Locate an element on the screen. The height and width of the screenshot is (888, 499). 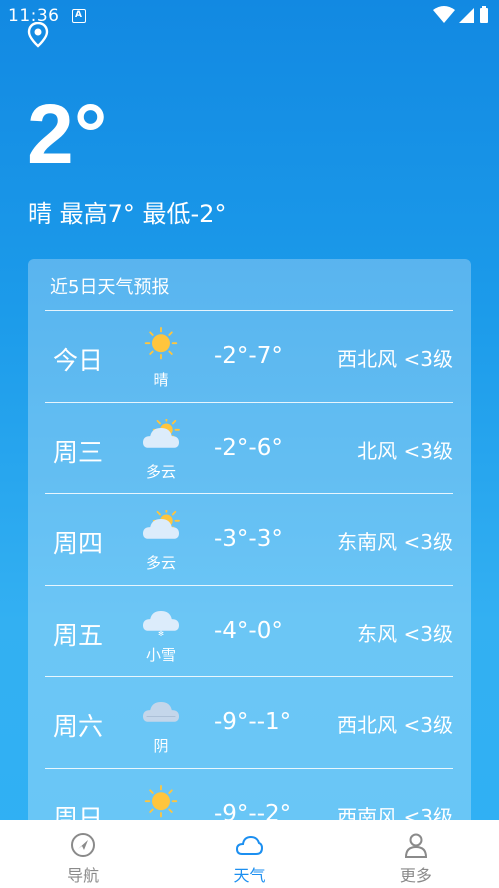
forecast-temperature: -2°-6° is located at coordinates (248, 447).